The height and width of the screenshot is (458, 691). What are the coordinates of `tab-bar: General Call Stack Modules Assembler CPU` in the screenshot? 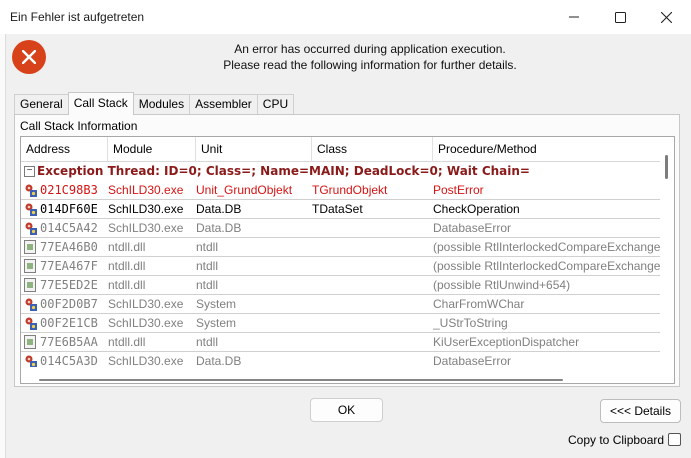 It's located at (154, 103).